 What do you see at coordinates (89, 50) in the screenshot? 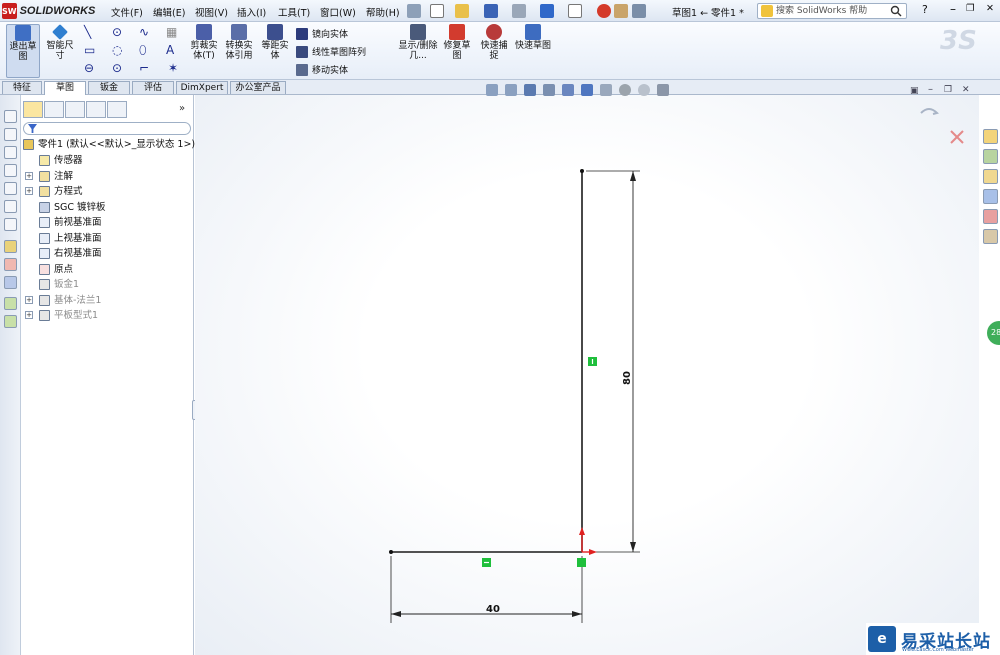
I see `rectangle-tool-icon: ▭` at bounding box center [89, 50].